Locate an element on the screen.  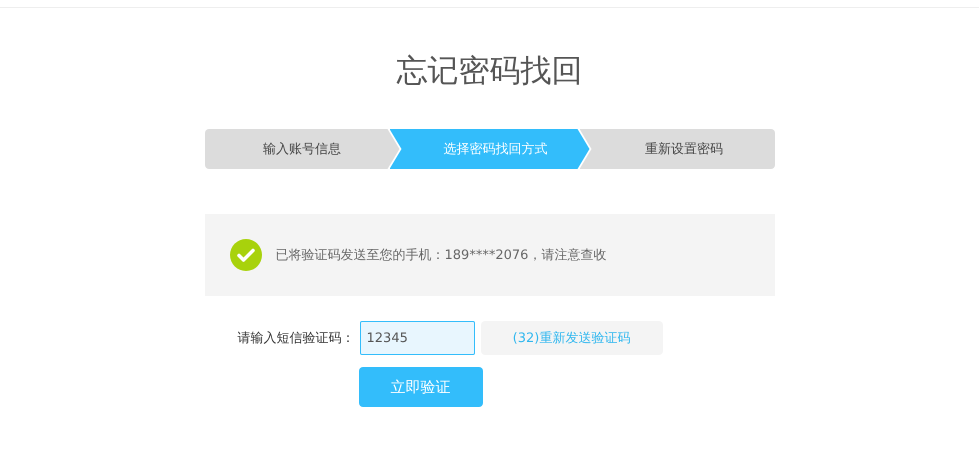
progress-step: 重新设置密码 is located at coordinates (677, 149).